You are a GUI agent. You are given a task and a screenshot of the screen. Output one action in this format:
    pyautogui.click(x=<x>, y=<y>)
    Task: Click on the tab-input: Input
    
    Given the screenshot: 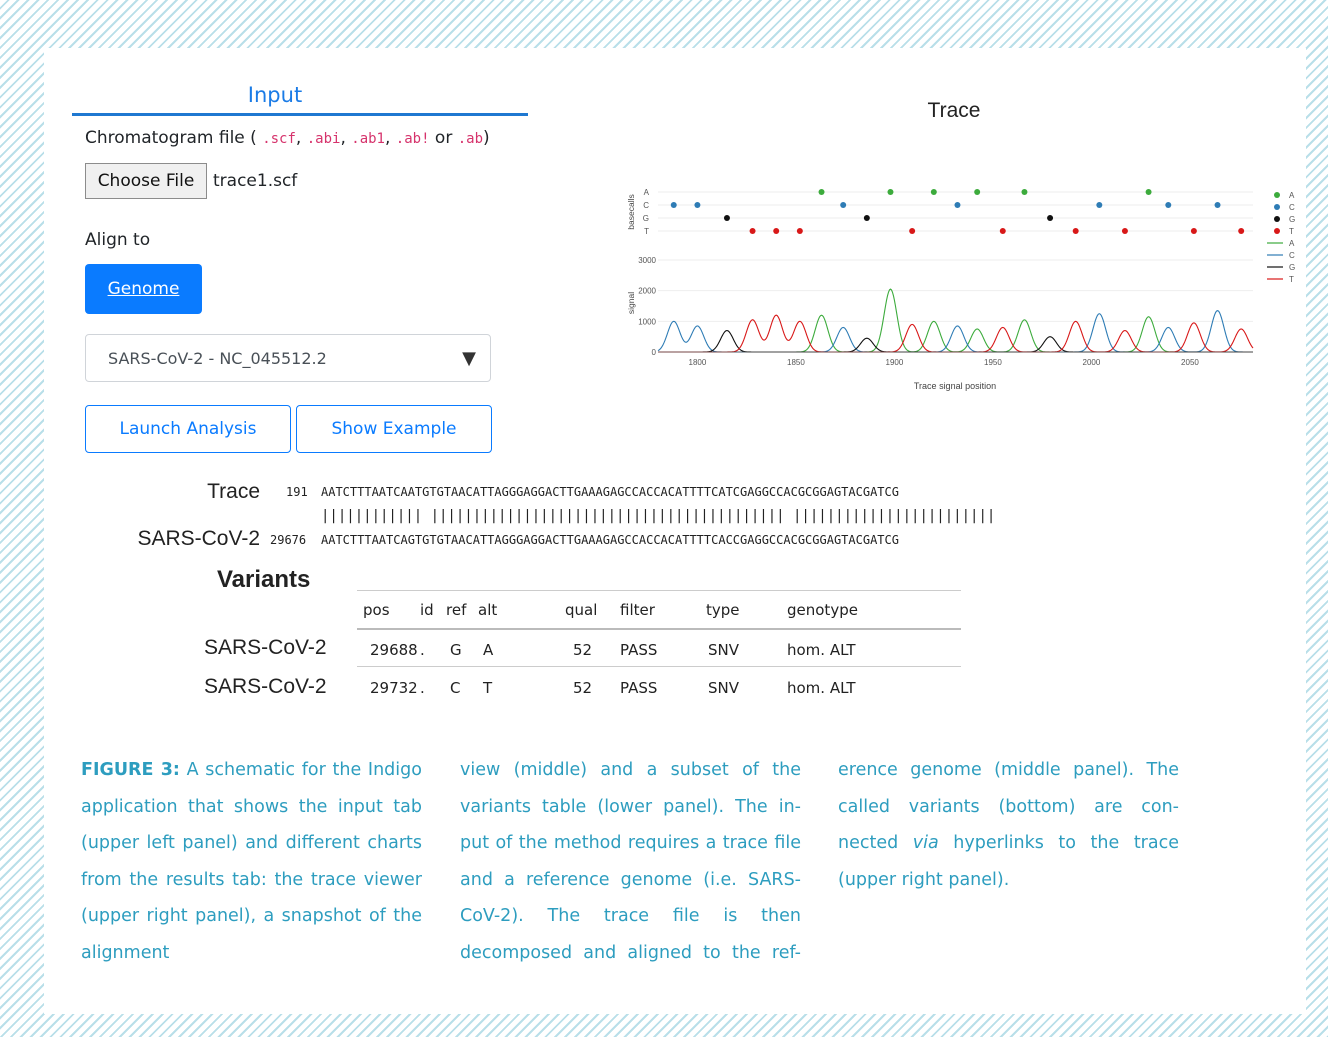 What is the action you would take?
    pyautogui.click(x=275, y=95)
    